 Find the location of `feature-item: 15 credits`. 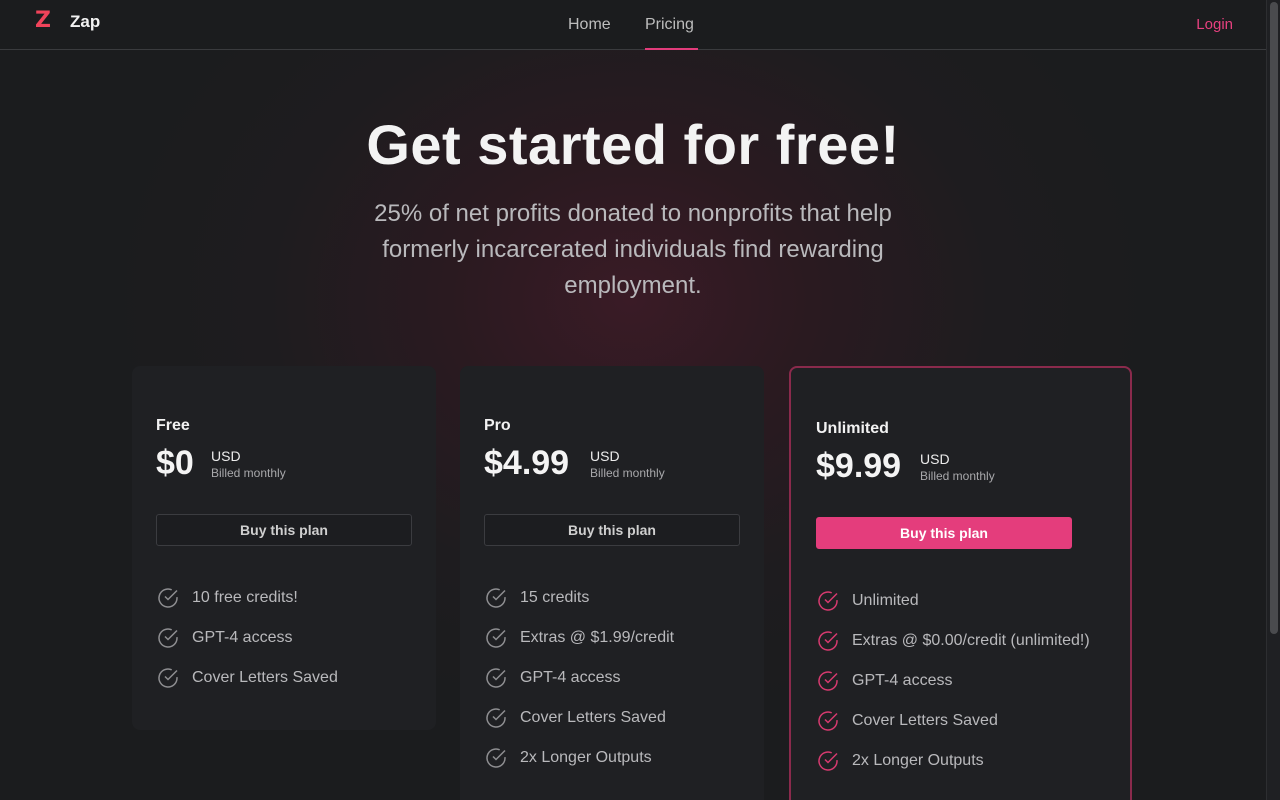

feature-item: 15 credits is located at coordinates (579, 598).